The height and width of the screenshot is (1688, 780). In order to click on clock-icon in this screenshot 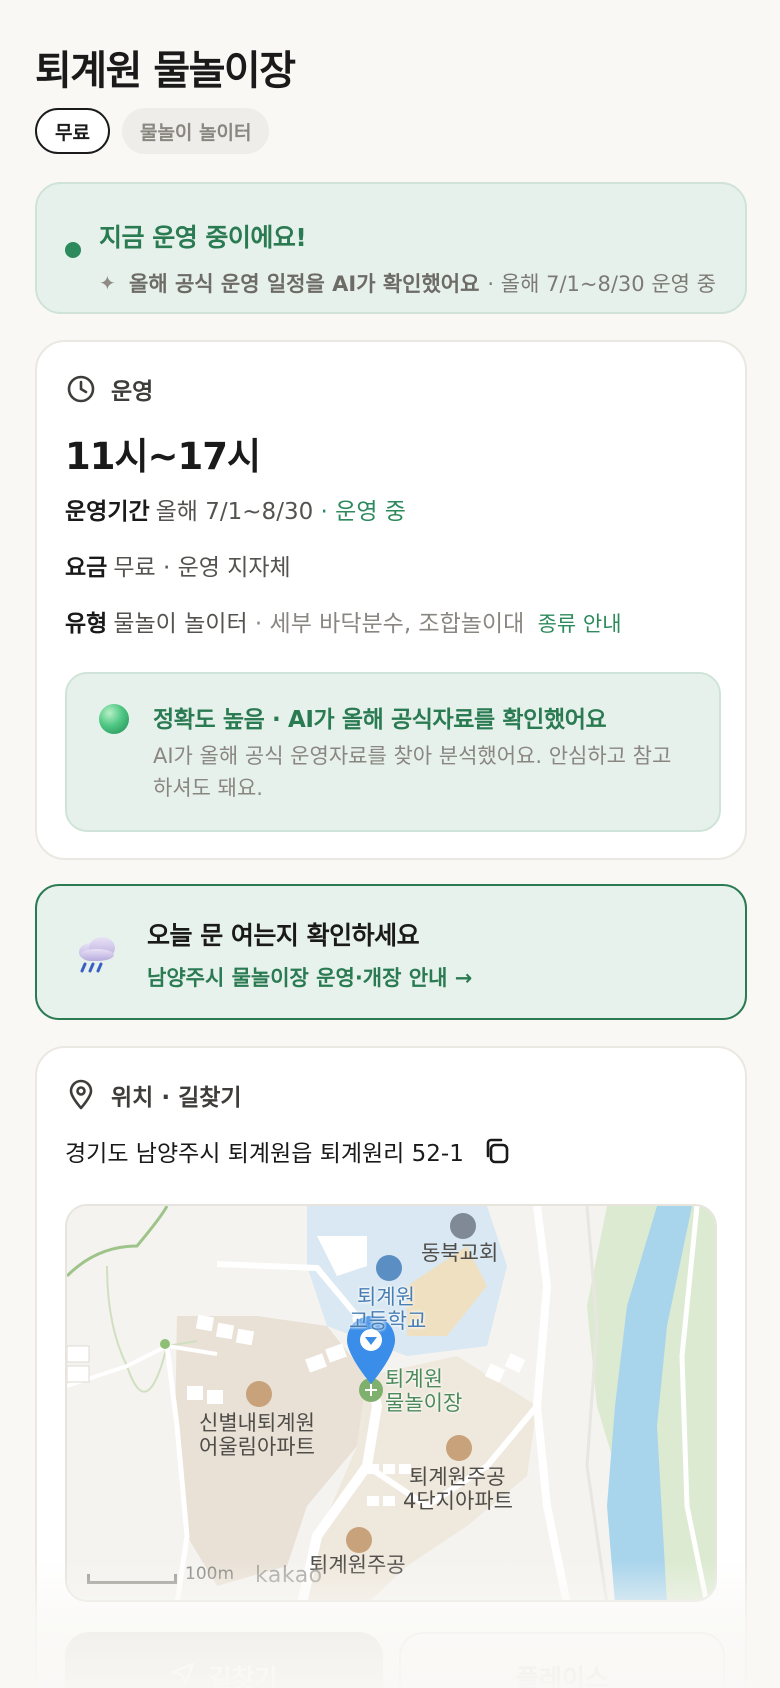, I will do `click(81, 389)`.